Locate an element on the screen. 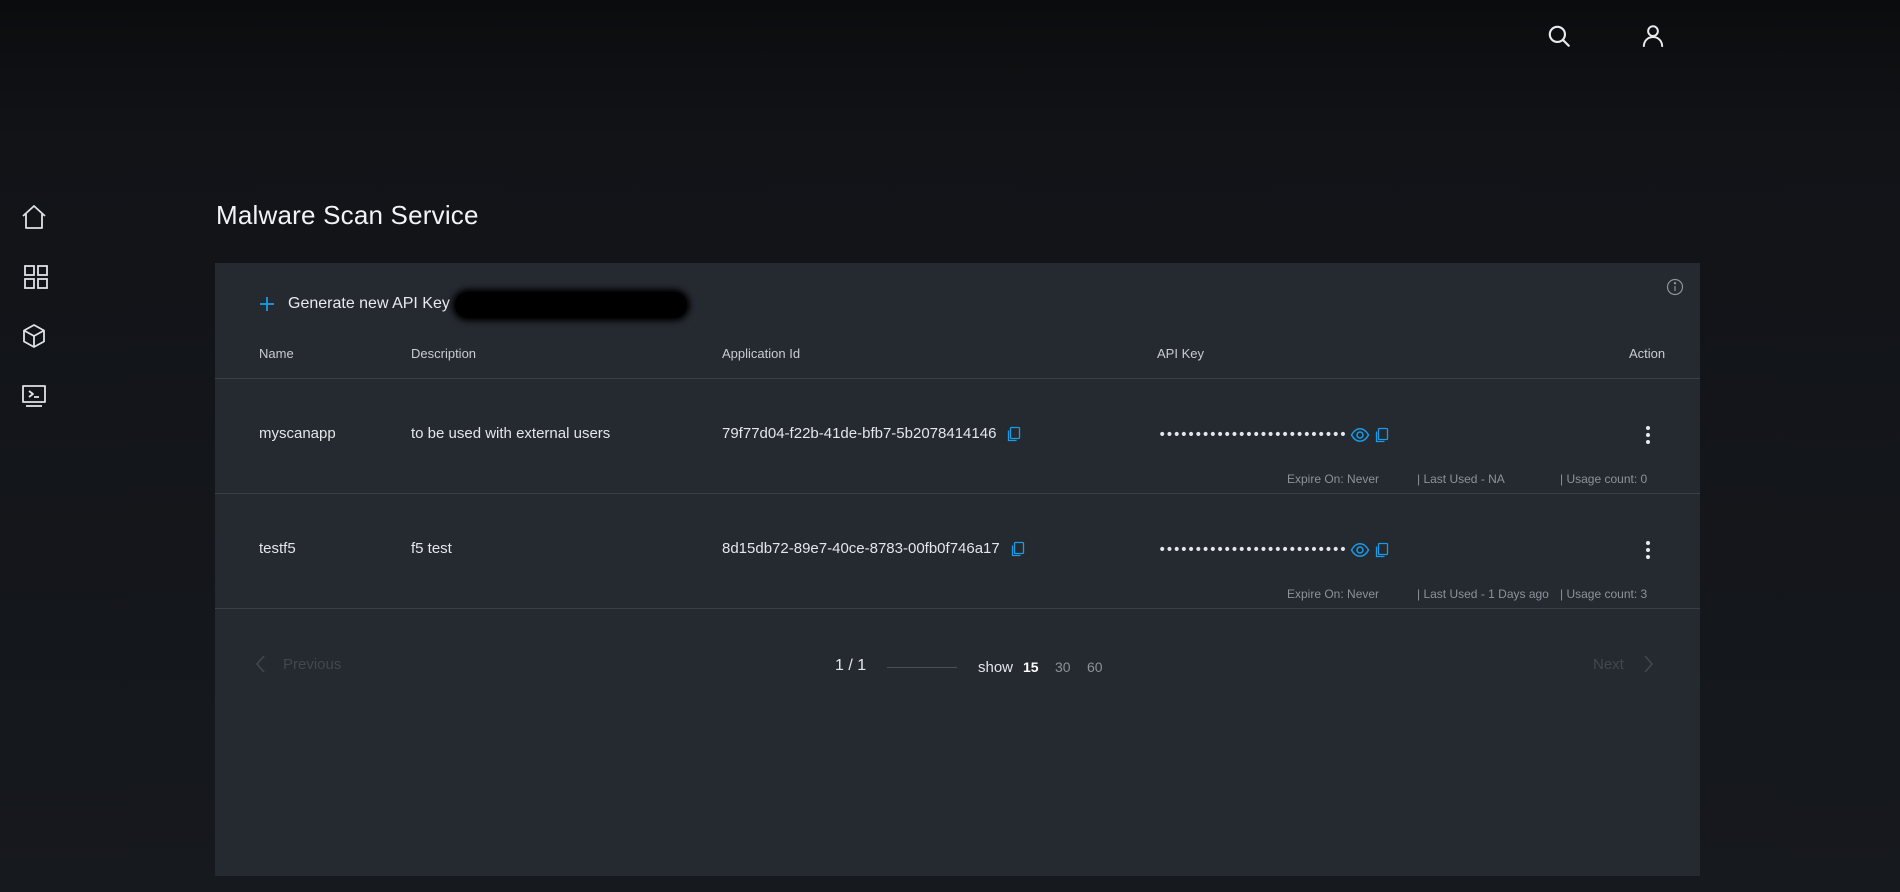 The image size is (1900, 892). chevron-right-icon is located at coordinates (1648, 664).